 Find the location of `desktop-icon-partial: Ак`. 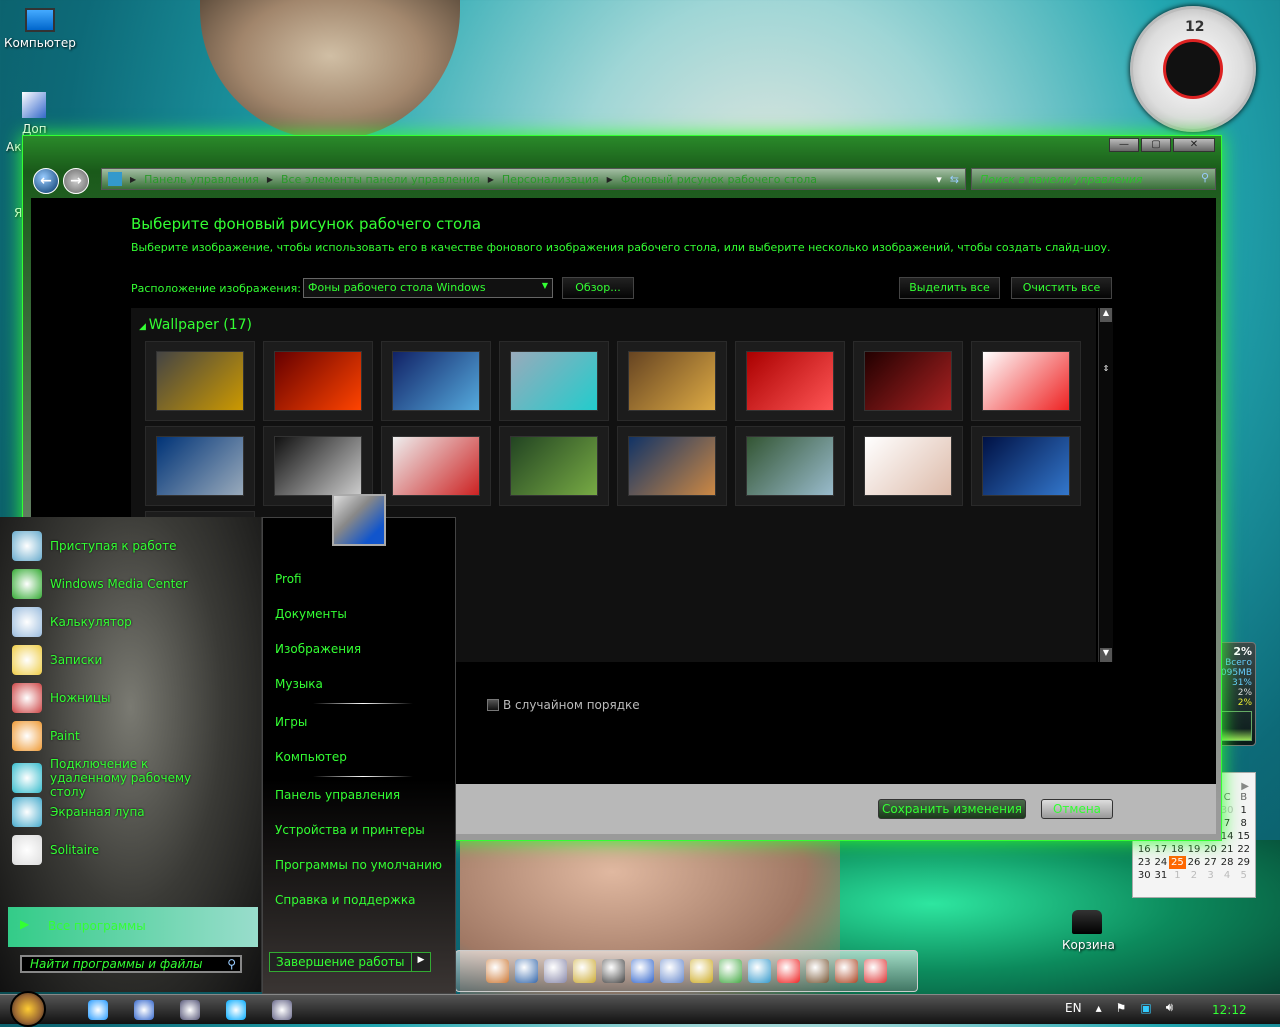

desktop-icon-partial: Ак is located at coordinates (13, 147).